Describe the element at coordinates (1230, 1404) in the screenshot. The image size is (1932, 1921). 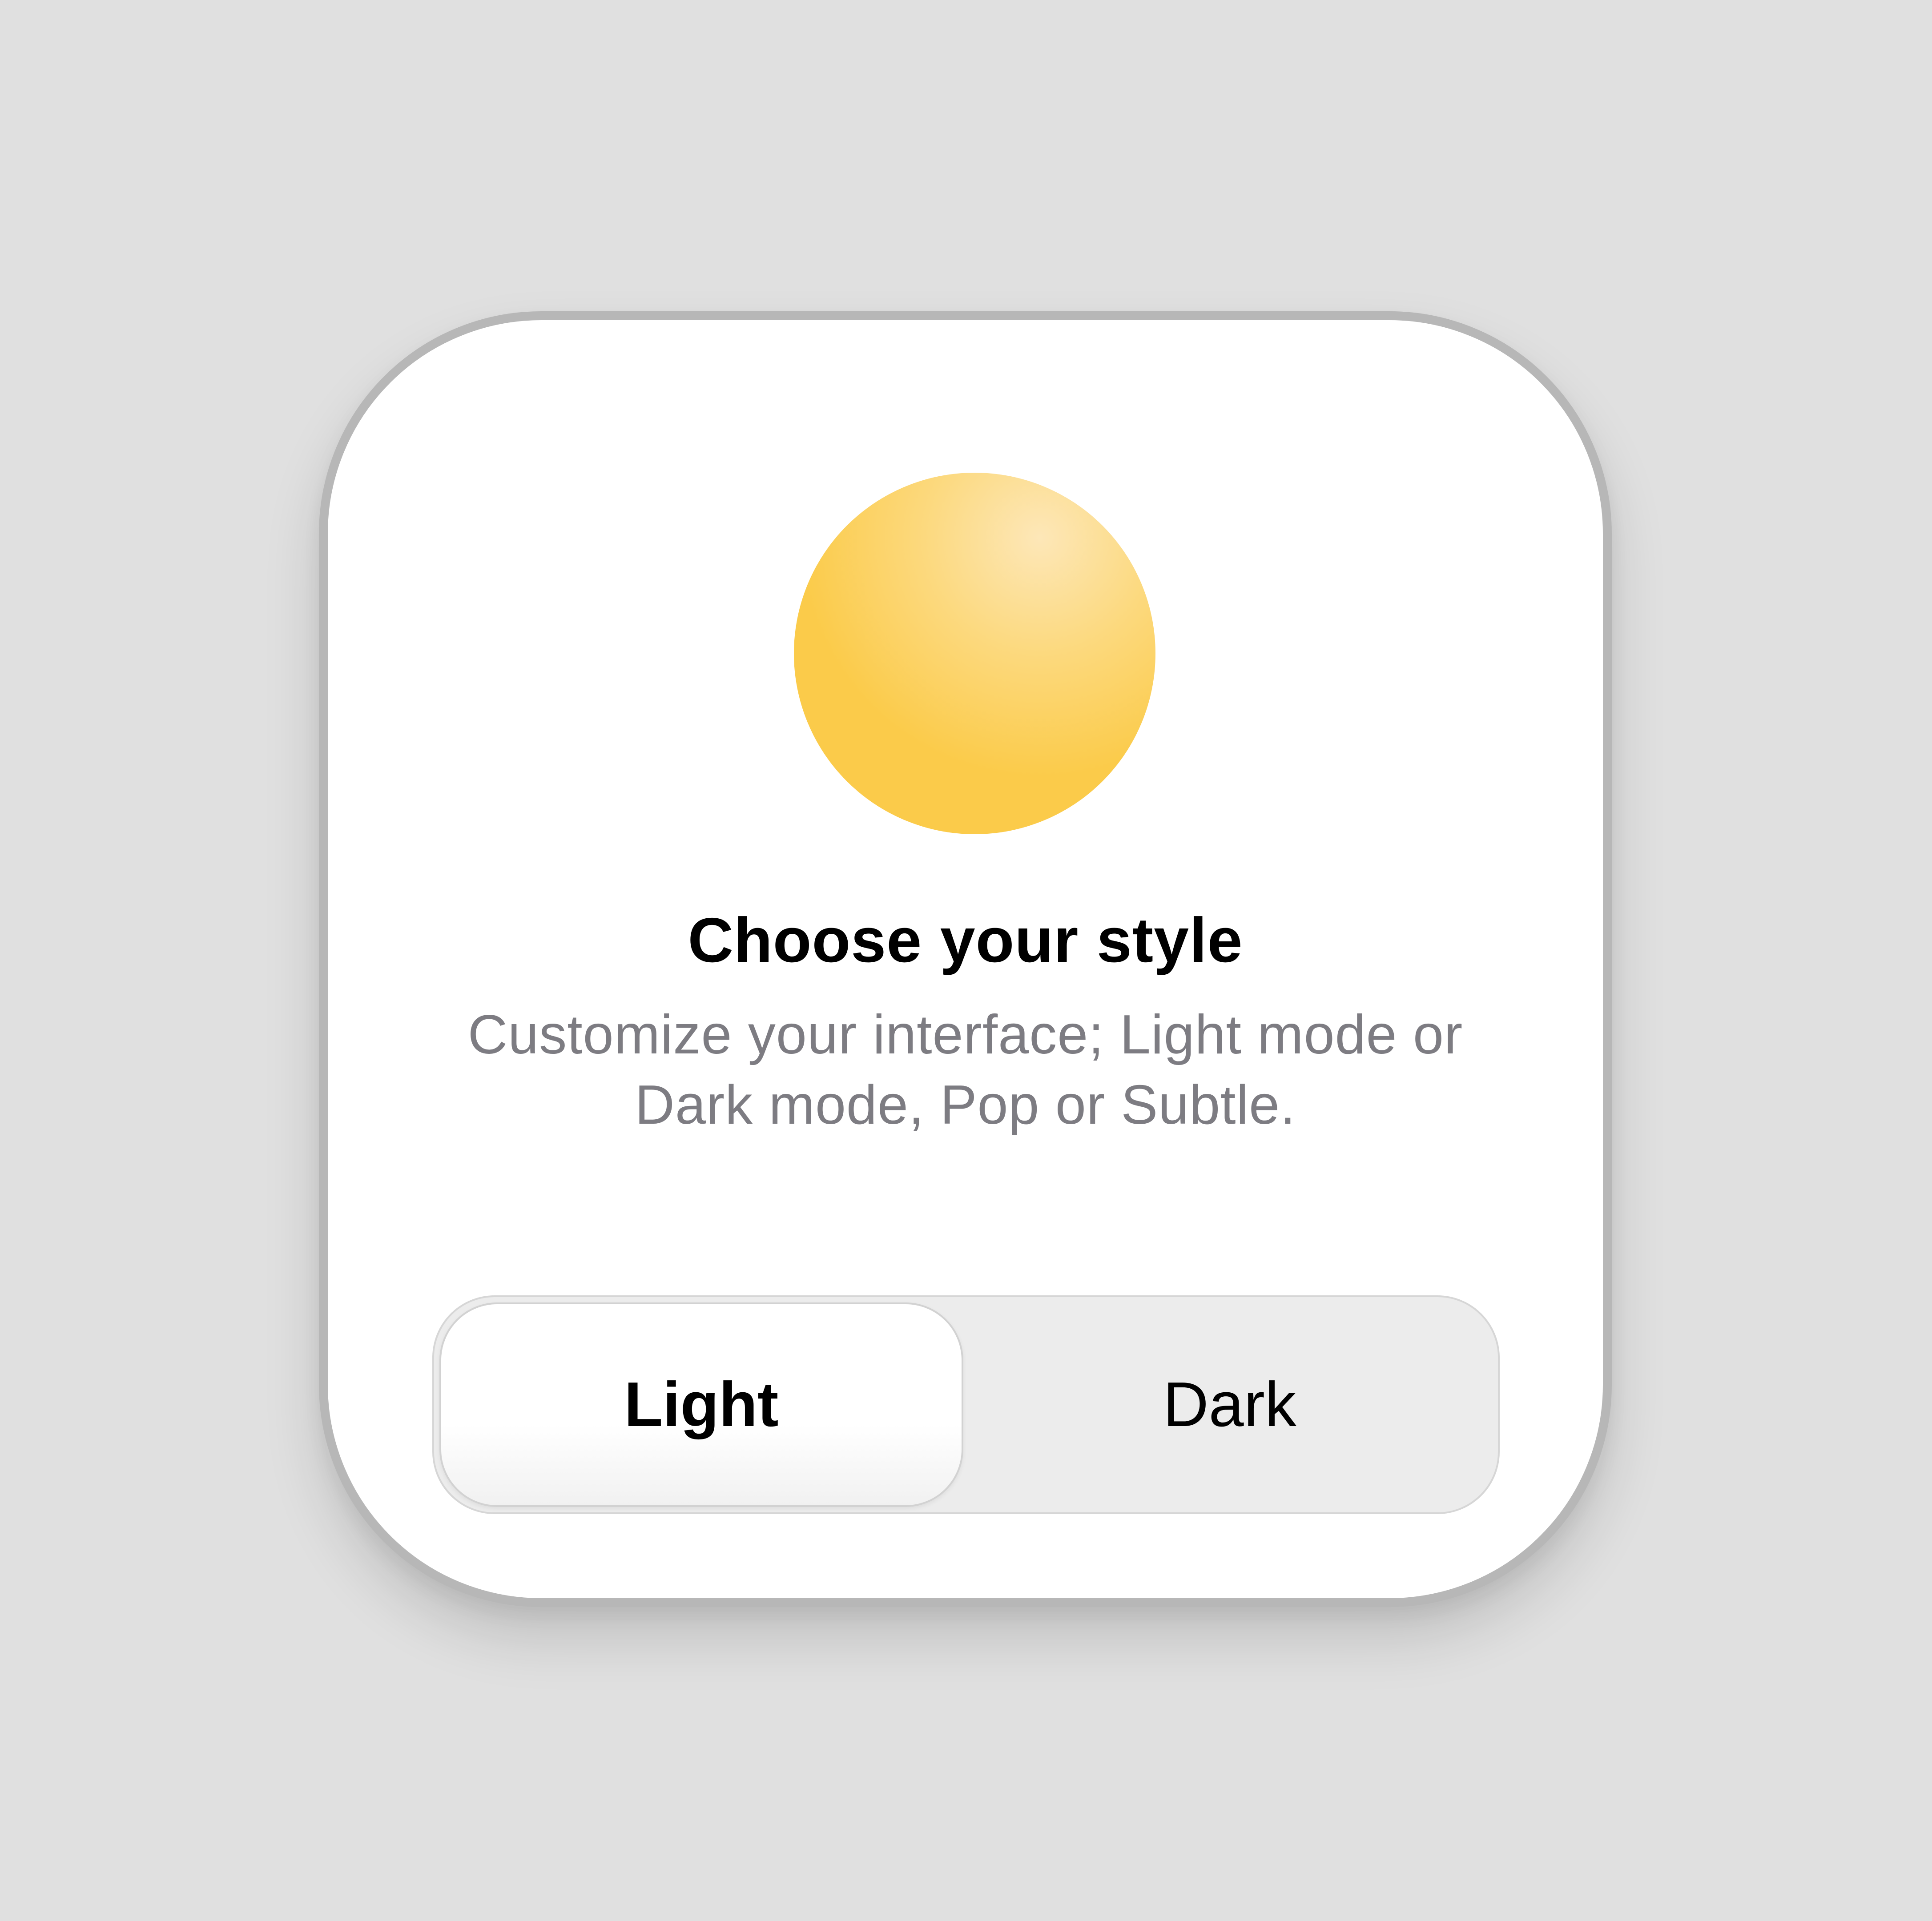
I see `dark-mode-button: Dark` at that location.